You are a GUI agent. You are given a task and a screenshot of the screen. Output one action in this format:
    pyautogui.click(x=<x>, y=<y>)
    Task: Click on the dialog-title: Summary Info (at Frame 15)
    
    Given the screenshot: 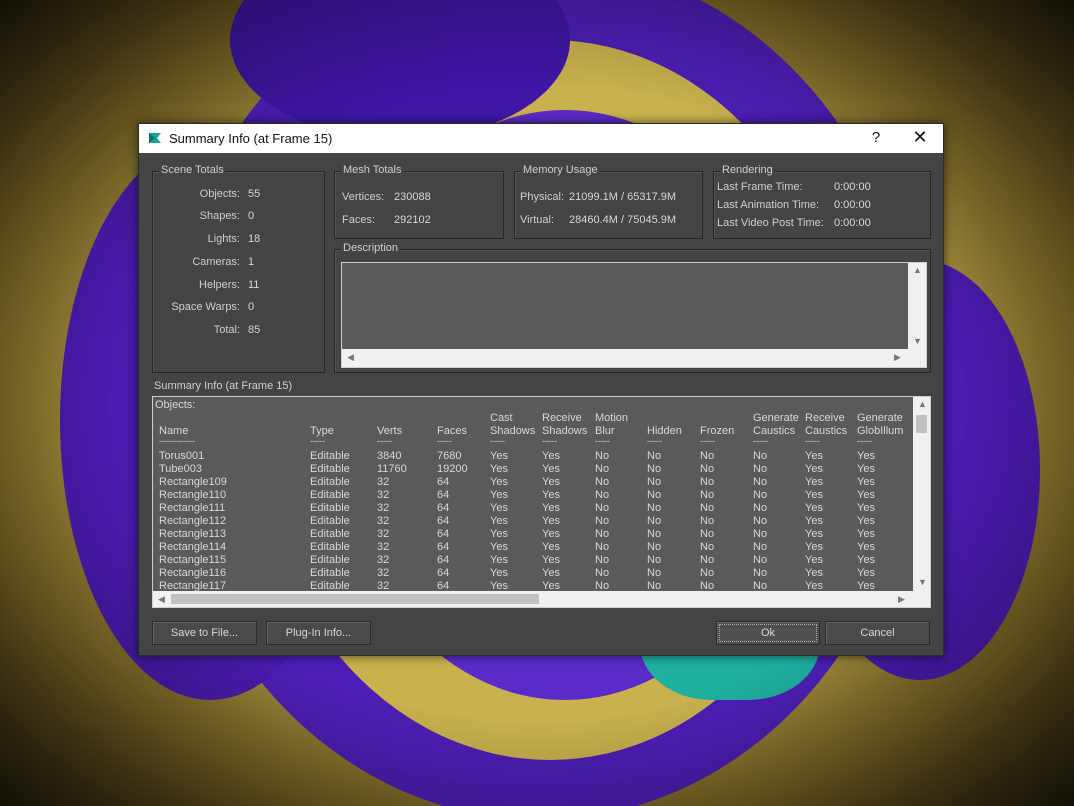 What is the action you would take?
    pyautogui.click(x=251, y=138)
    